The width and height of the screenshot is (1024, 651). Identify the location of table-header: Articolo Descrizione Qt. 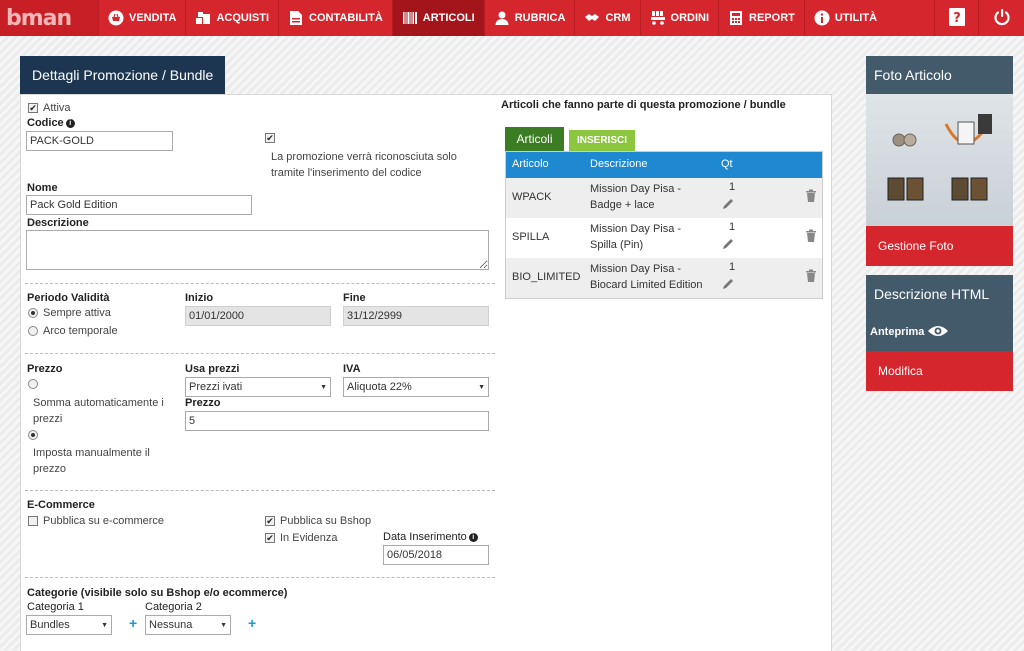
(664, 165).